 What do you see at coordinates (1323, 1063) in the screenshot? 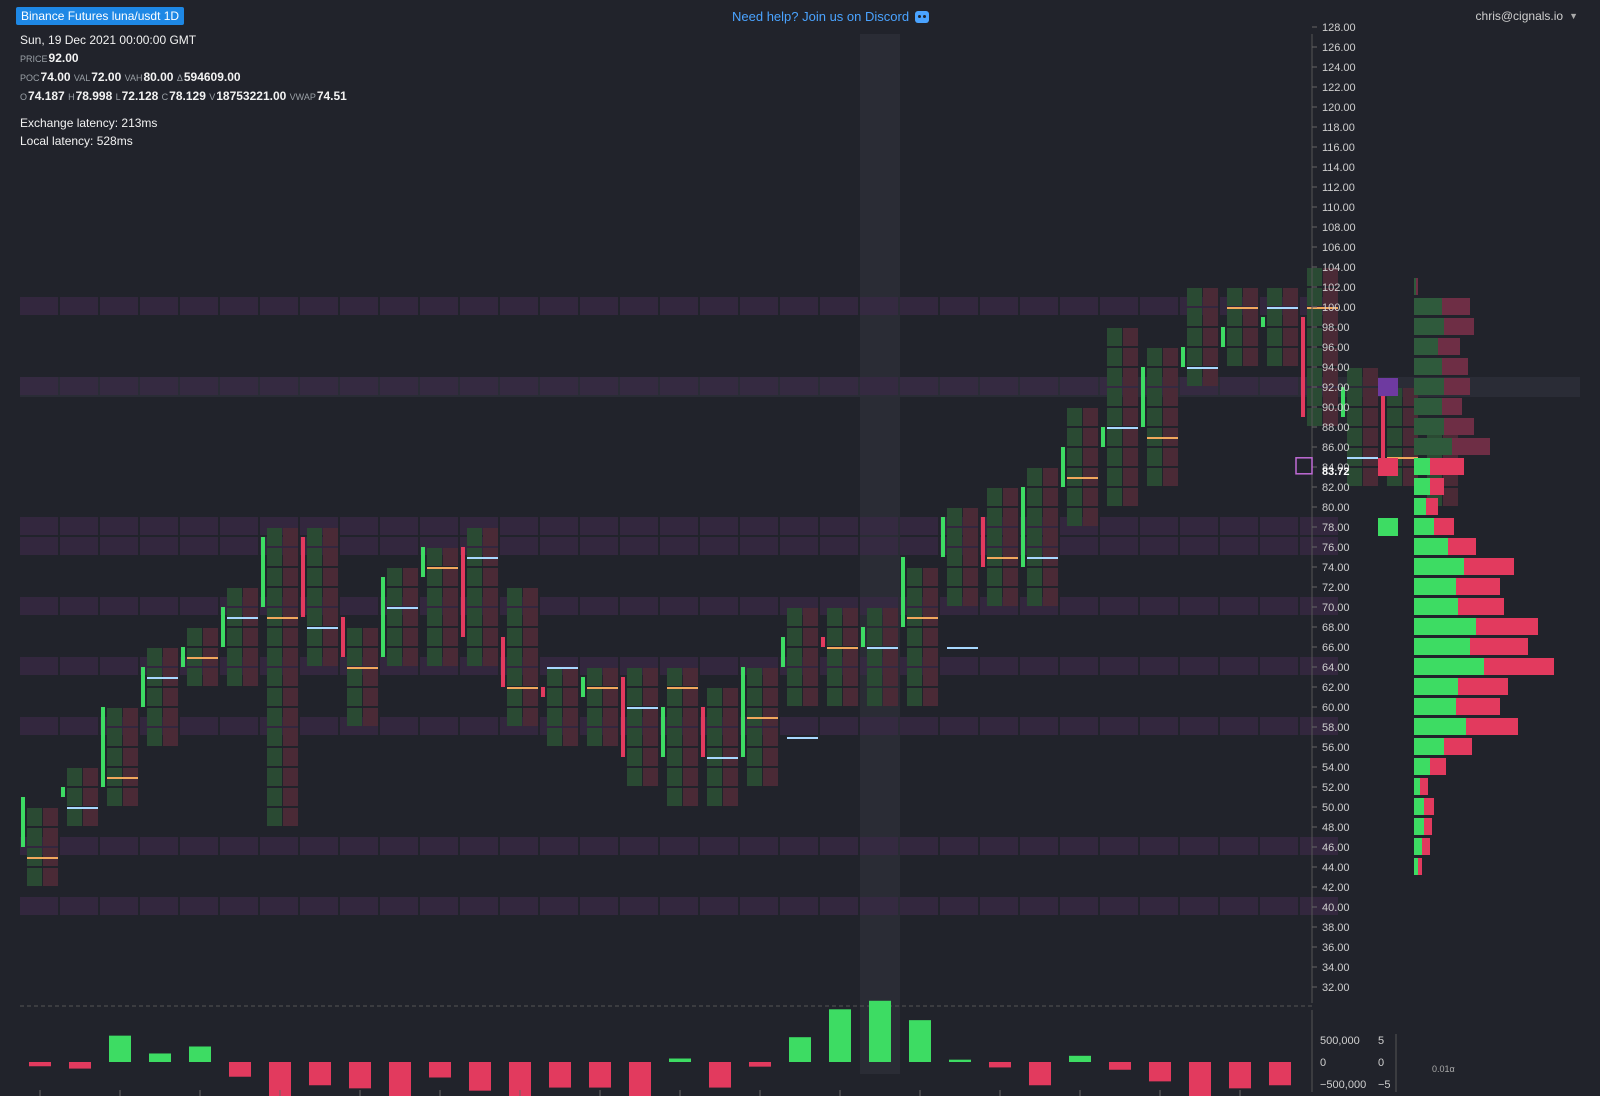
I see `delta-tick-label: 0` at bounding box center [1323, 1063].